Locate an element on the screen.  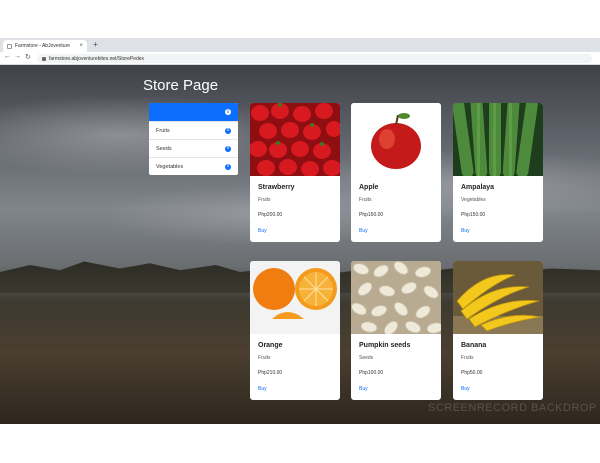
product-category: Vegetables is located at coordinates (473, 200).